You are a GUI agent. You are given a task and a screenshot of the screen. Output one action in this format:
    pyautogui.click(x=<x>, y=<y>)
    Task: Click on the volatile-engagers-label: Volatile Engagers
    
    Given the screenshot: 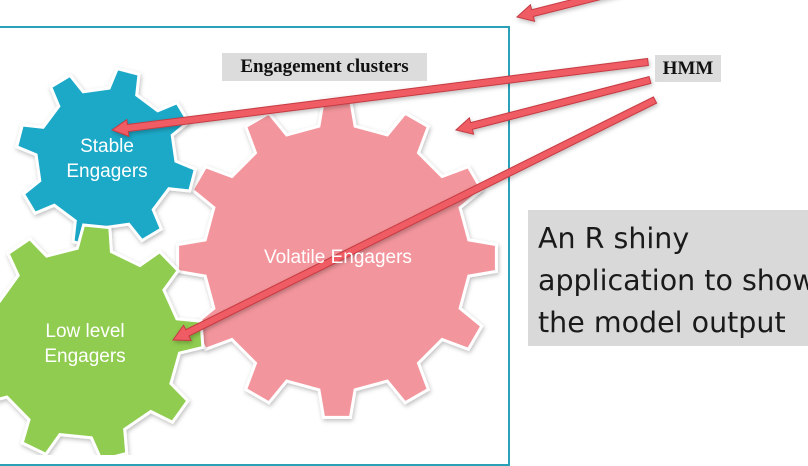 What is the action you would take?
    pyautogui.click(x=338, y=257)
    